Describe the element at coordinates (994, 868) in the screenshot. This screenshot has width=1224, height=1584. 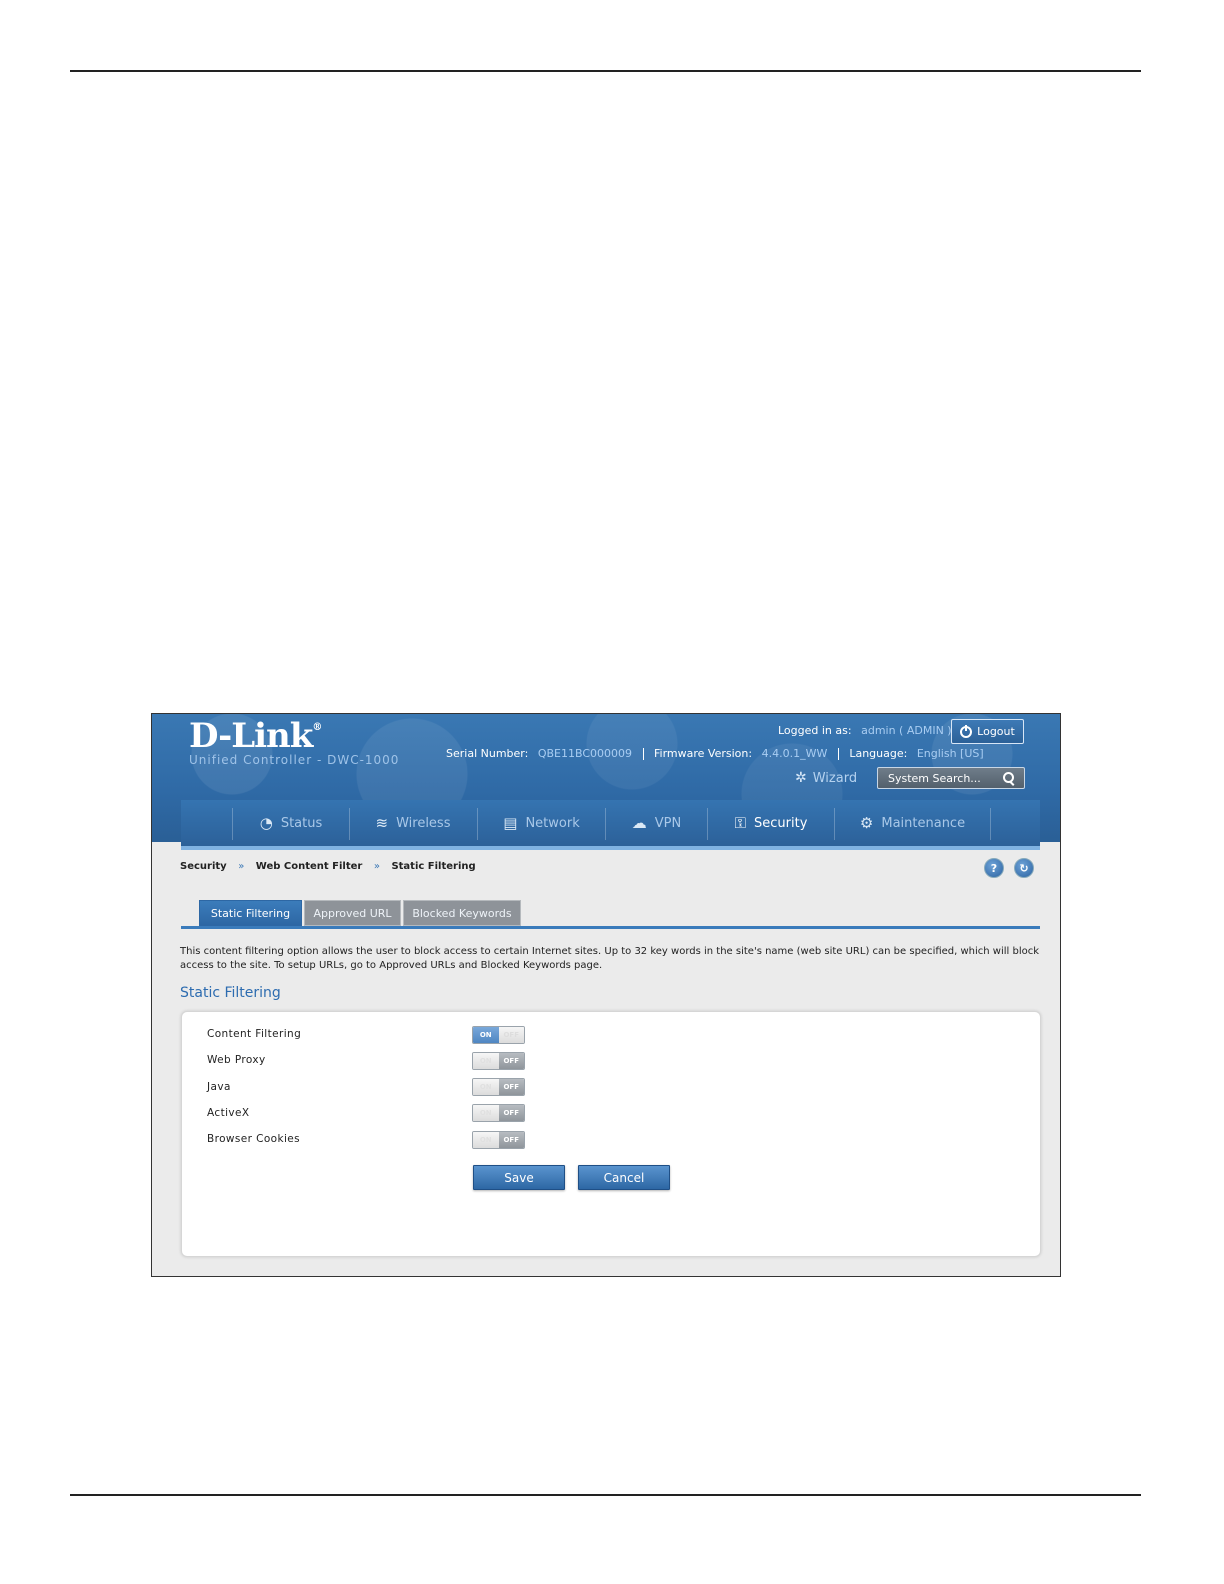
I see `help-icon: ?` at that location.